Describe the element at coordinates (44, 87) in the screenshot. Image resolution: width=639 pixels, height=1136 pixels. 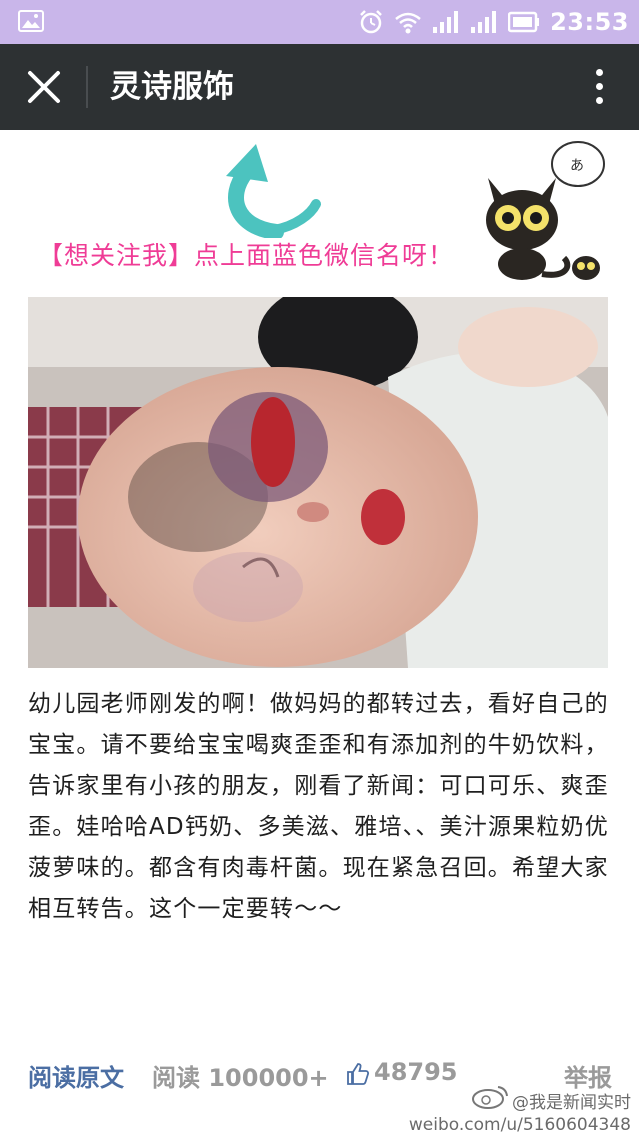
I see `close-icon` at that location.